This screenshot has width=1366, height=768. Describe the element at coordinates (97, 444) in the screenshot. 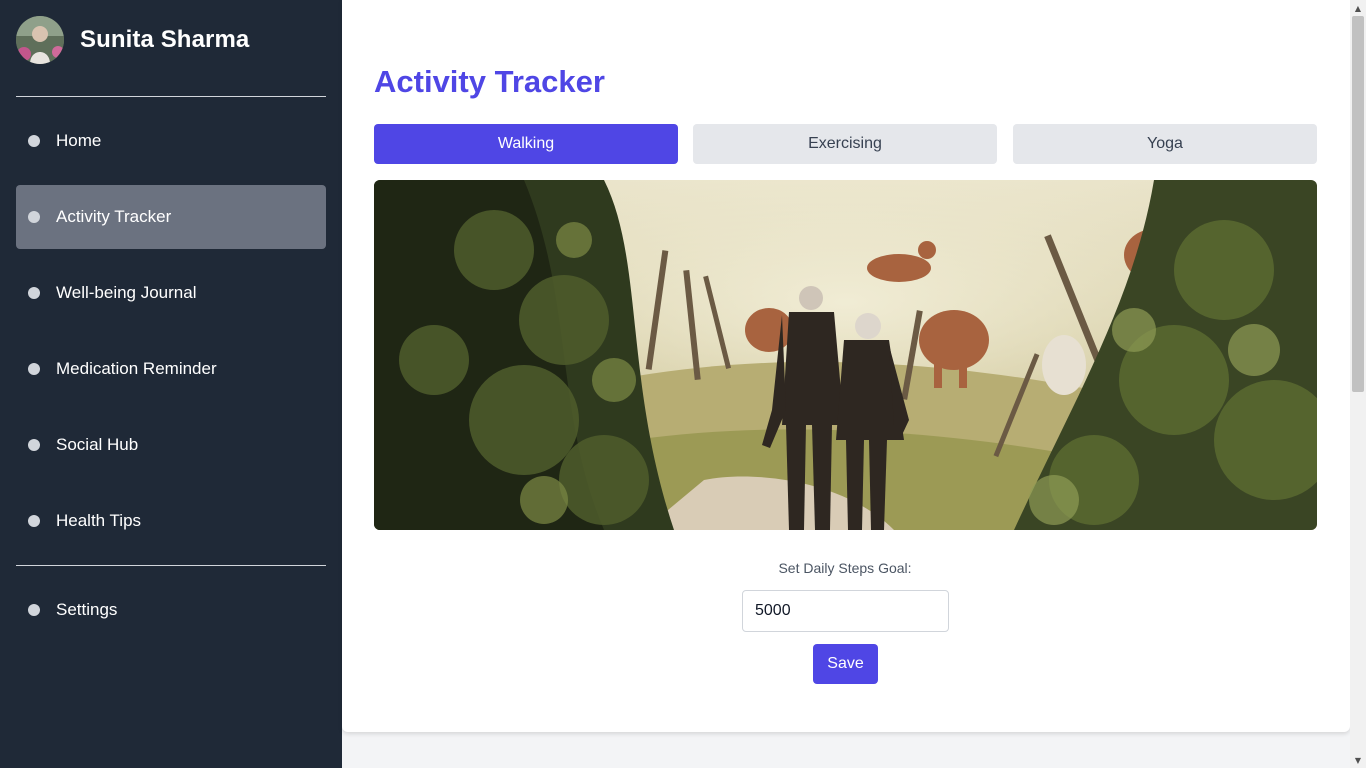

I see `sidebar-item-label: Social Hub` at that location.